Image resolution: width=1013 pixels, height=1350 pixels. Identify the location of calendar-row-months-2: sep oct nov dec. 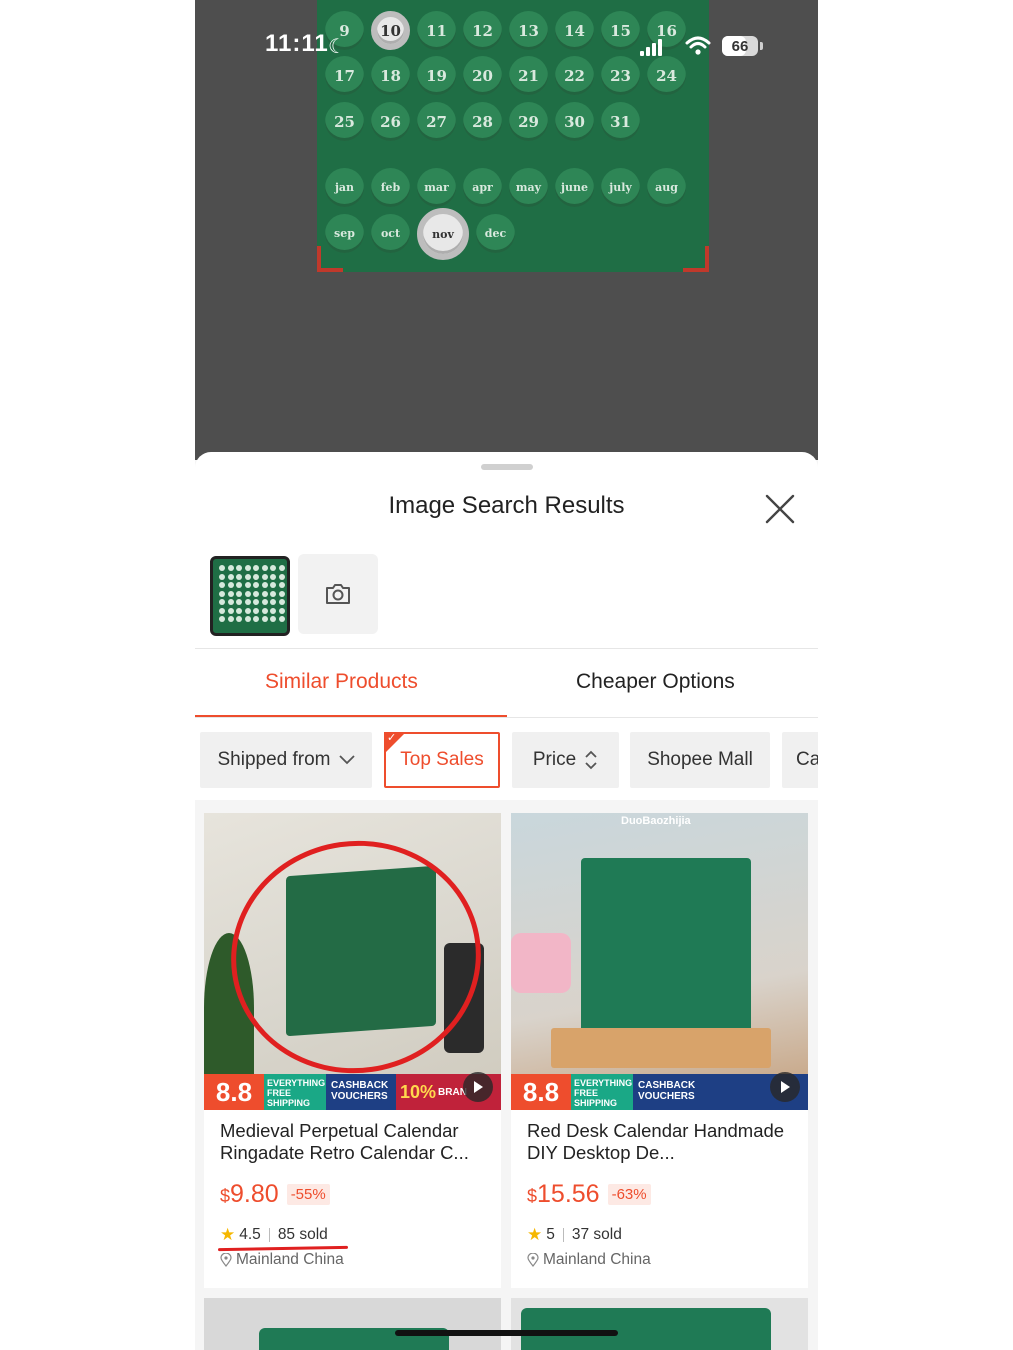
(420, 234).